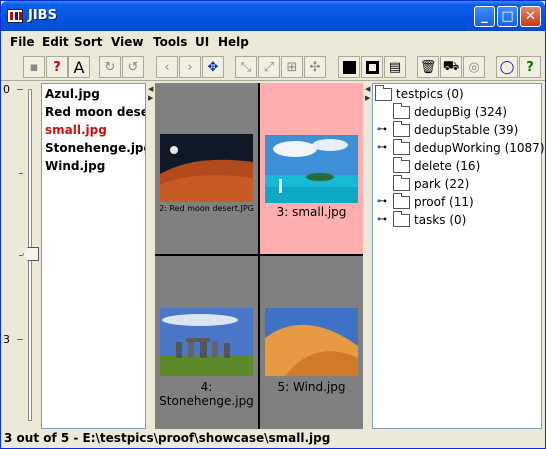 This screenshot has width=546, height=449. Describe the element at coordinates (447, 166) in the screenshot. I see `tree-node-label: delete (16)` at that location.